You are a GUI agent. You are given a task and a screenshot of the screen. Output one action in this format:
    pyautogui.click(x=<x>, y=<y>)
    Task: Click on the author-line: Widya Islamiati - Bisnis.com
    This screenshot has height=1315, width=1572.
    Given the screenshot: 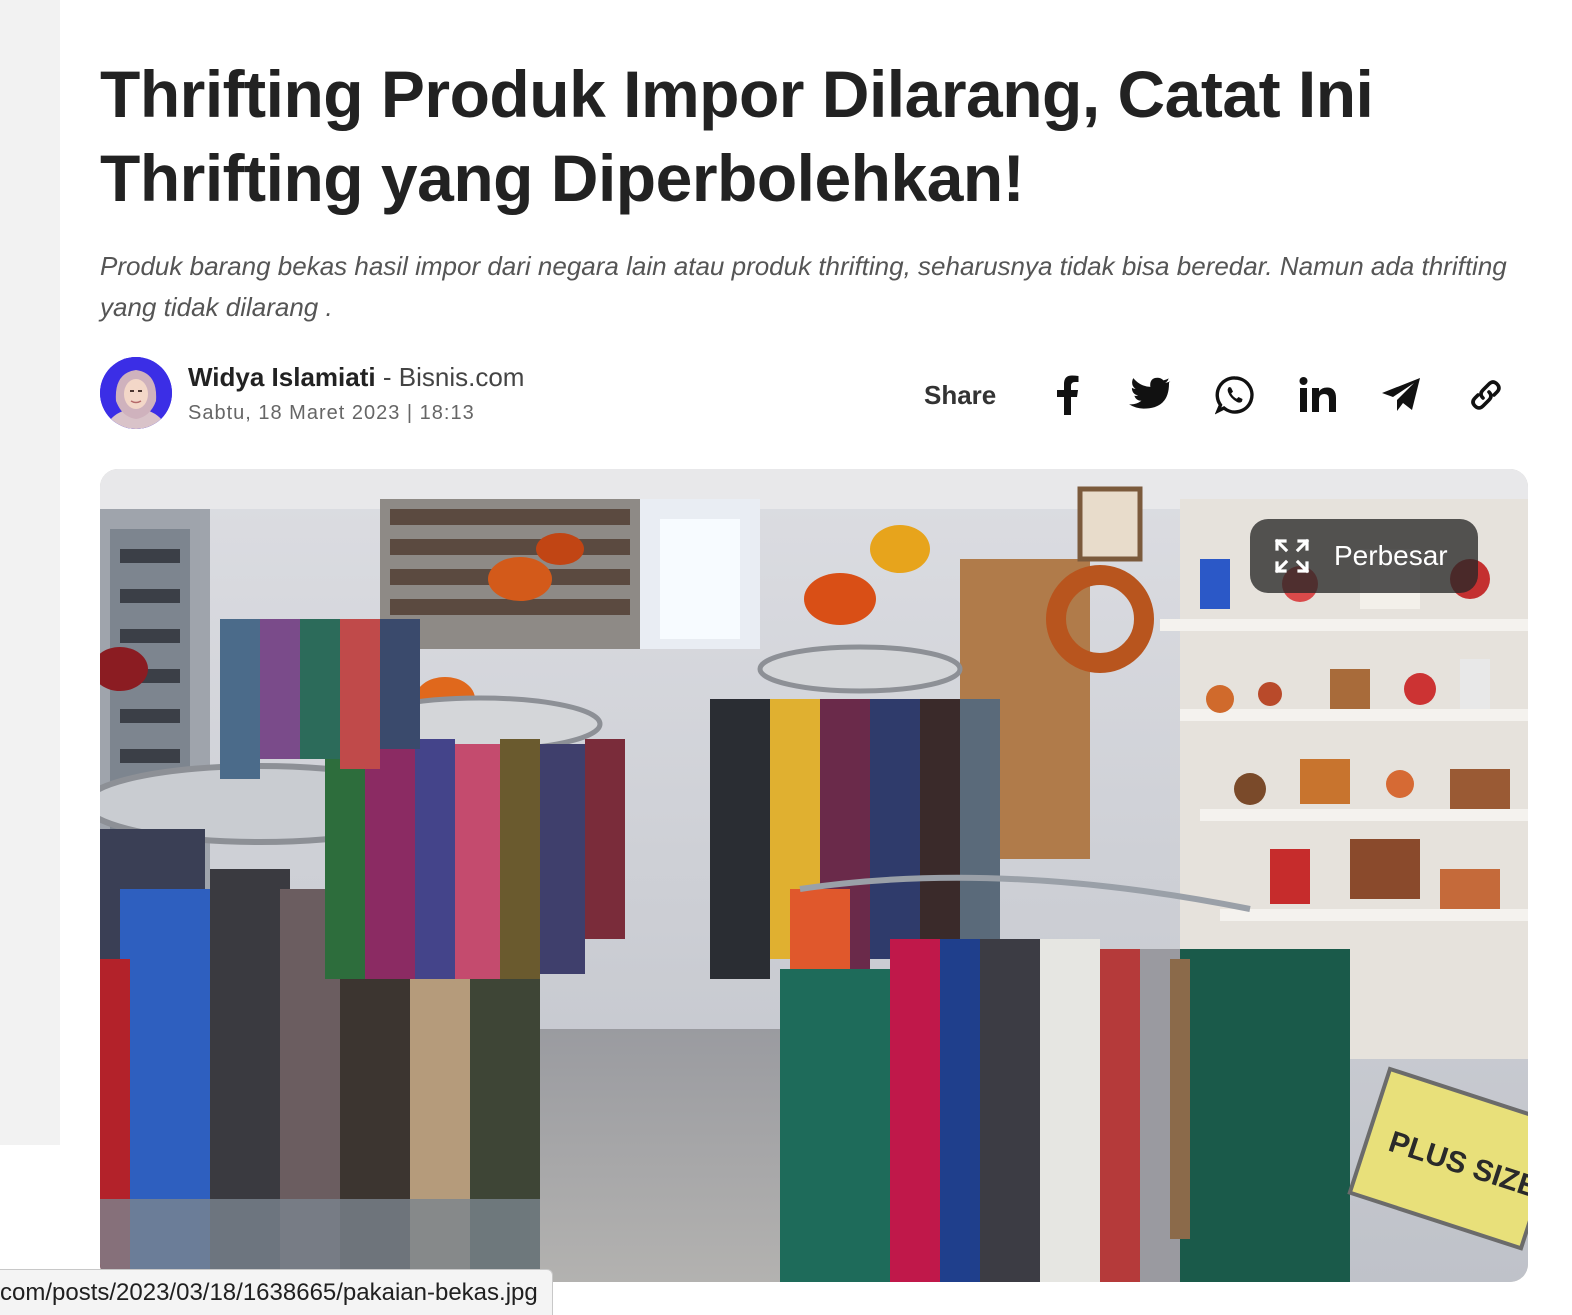 What is the action you would take?
    pyautogui.click(x=356, y=377)
    